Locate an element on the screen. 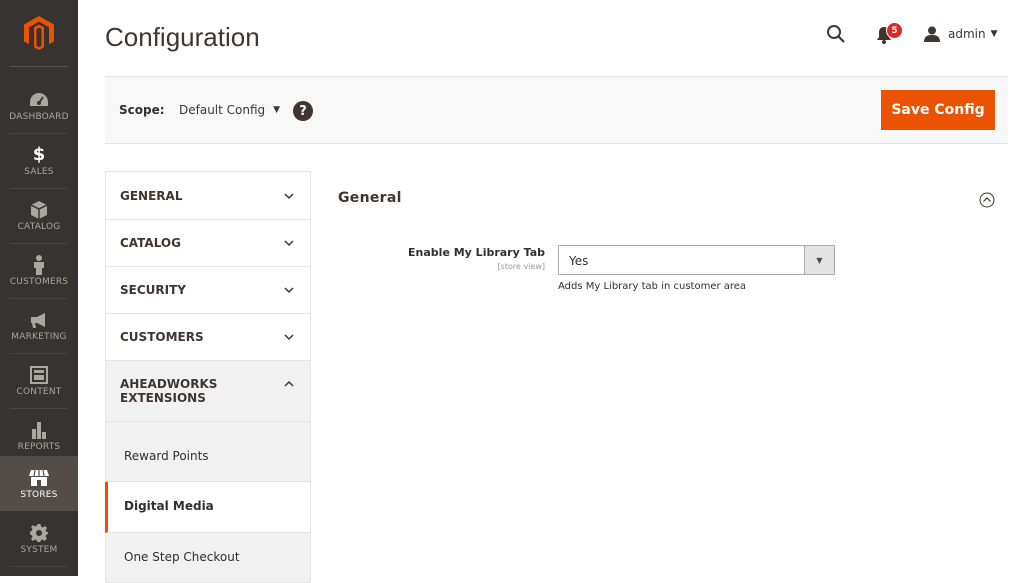 The height and width of the screenshot is (583, 1024). scope-switcher: Default Config ▼ is located at coordinates (229, 110).